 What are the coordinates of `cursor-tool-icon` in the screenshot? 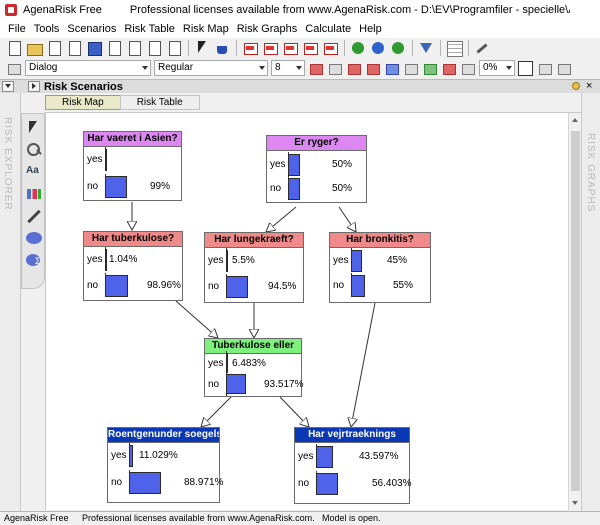 It's located at (34, 128).